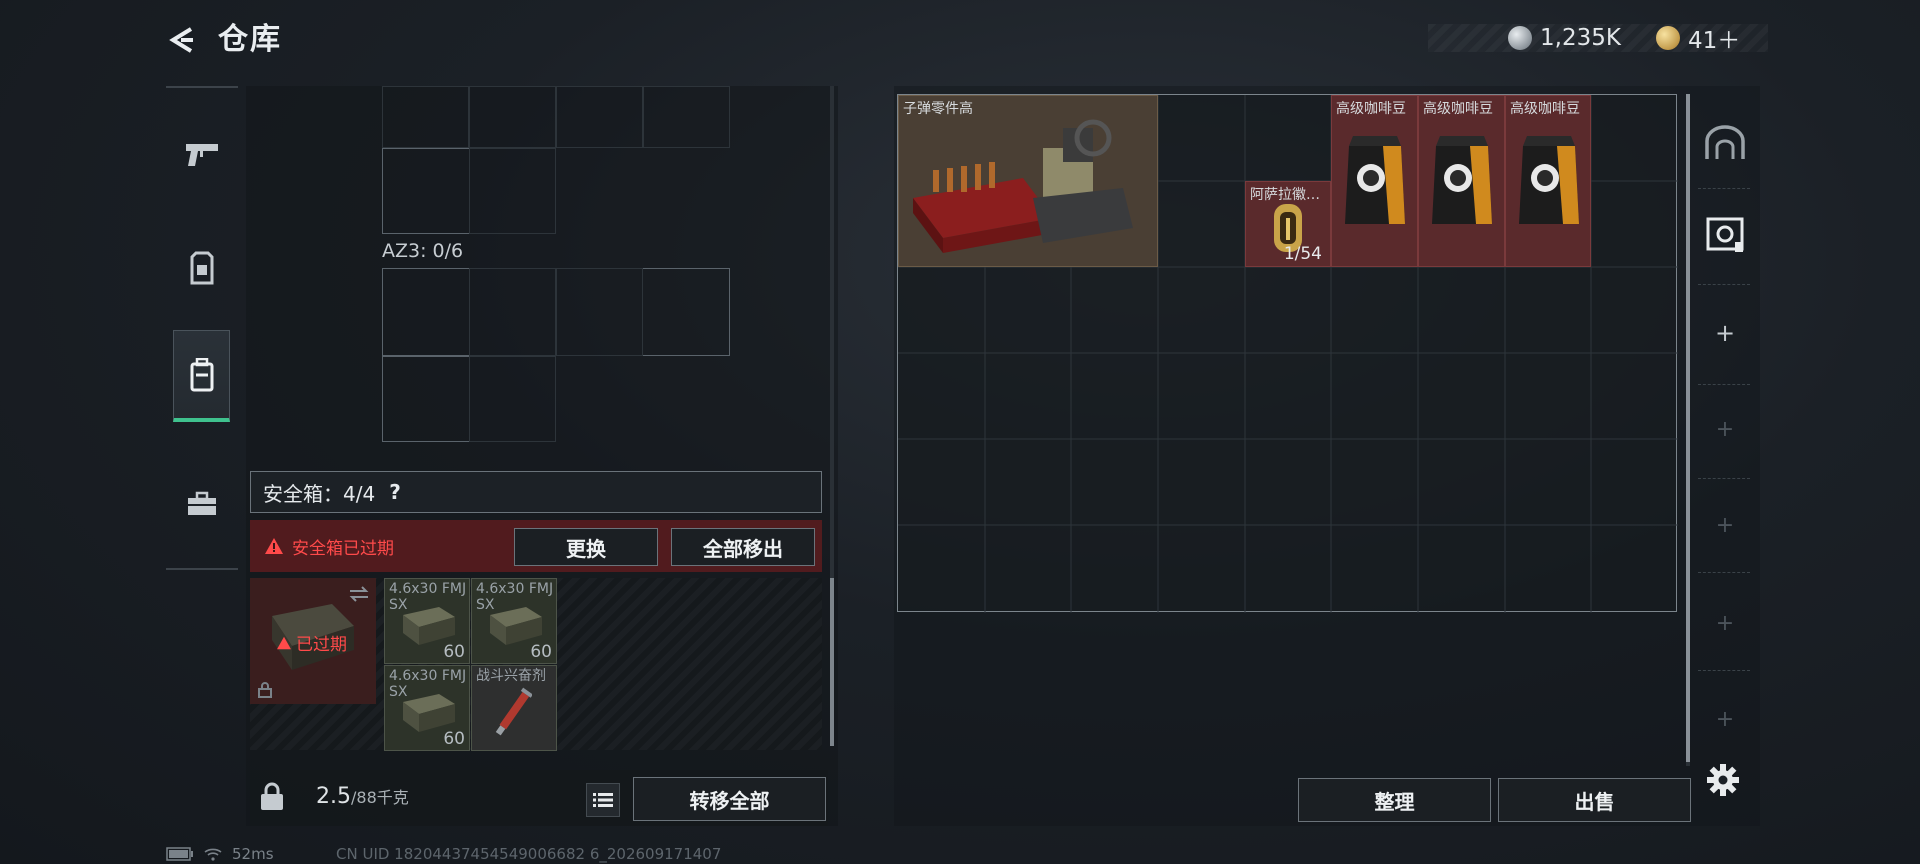 The image size is (1920, 864). What do you see at coordinates (1520, 38) in the screenshot?
I see `silver-coin-icon` at bounding box center [1520, 38].